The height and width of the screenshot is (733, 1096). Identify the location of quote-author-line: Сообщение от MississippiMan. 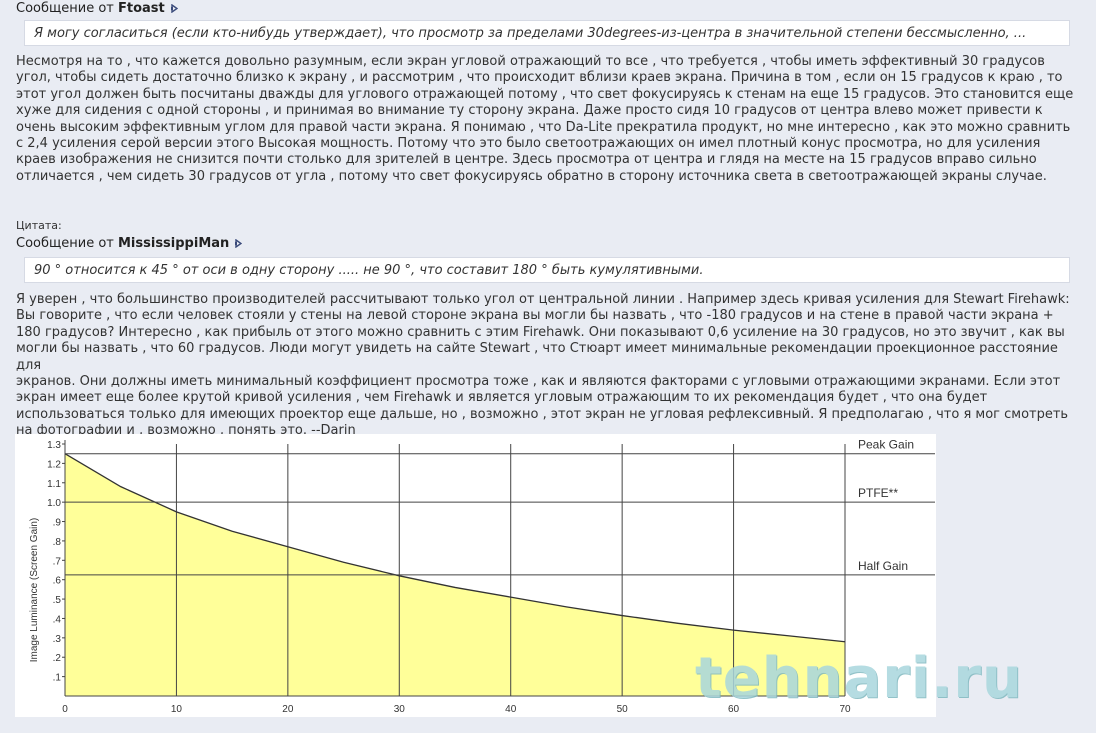
(129, 243).